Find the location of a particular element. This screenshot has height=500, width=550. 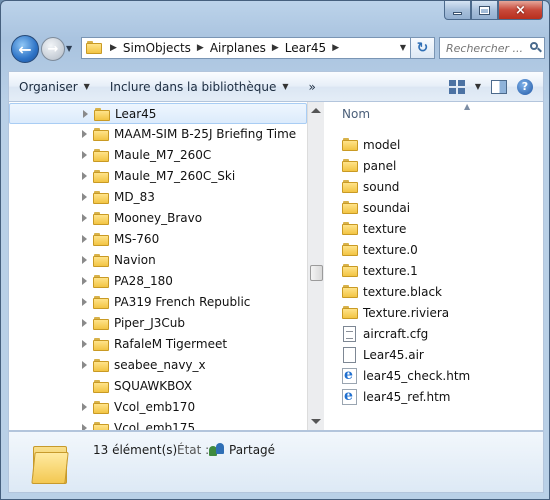

breadcrumb-airplanes: Airplanes is located at coordinates (238, 48).